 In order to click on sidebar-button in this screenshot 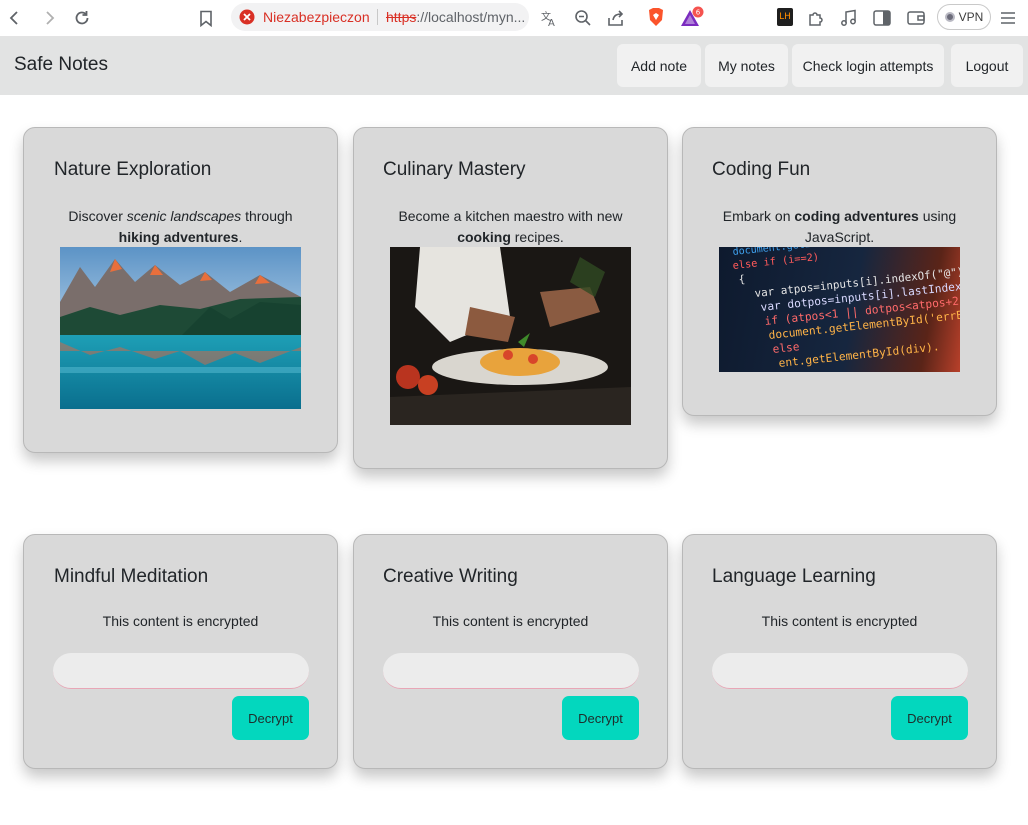, I will do `click(882, 18)`.